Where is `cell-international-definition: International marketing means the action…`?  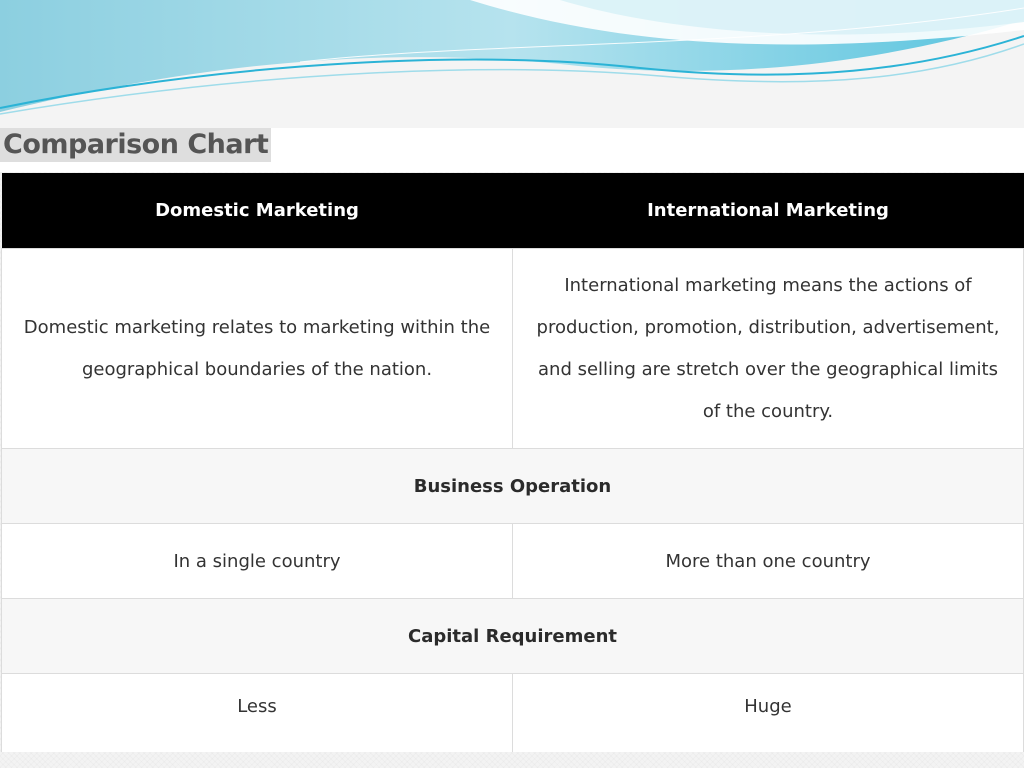 cell-international-definition: International marketing means the action… is located at coordinates (768, 348).